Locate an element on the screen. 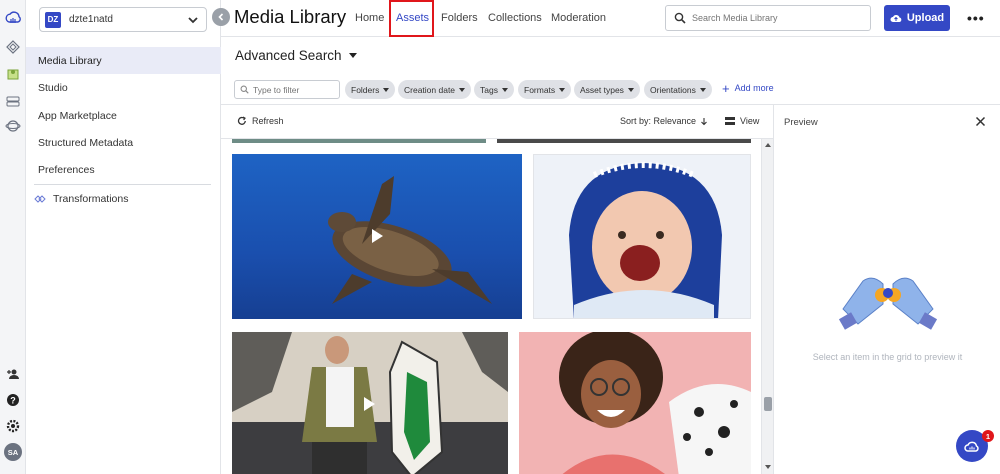 The height and width of the screenshot is (474, 1000). sidebar-item-transformations: Transformations is located at coordinates (123, 198).